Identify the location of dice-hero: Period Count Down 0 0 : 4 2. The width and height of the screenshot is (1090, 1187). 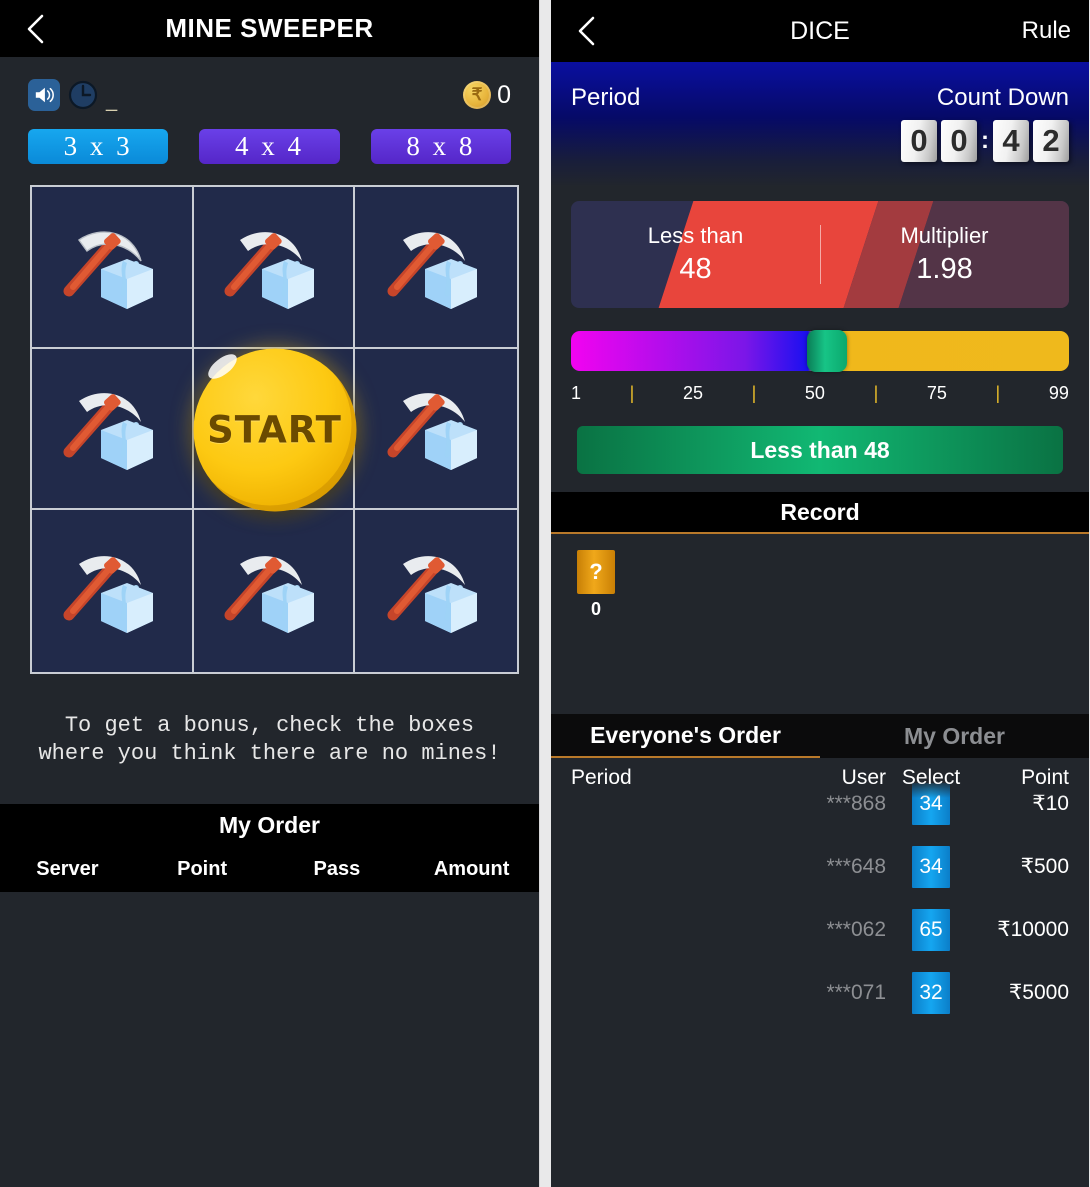
(820, 124).